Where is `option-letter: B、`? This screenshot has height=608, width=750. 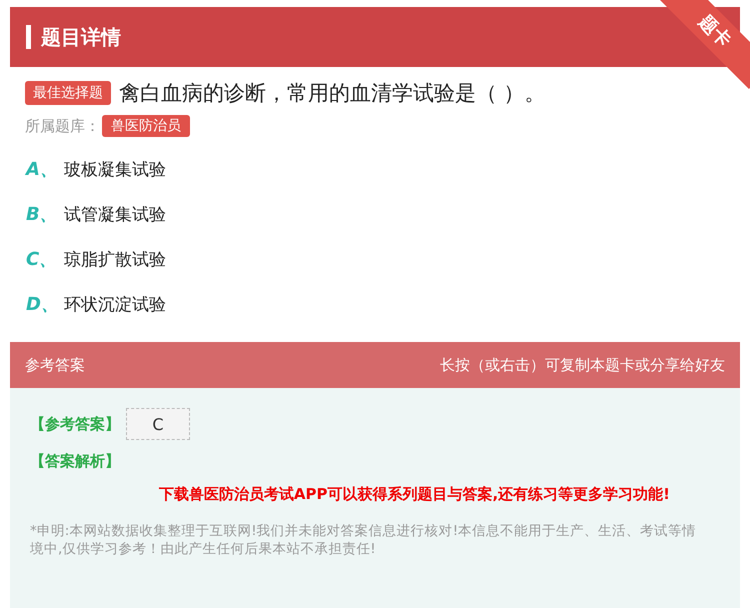 option-letter: B、 is located at coordinates (42, 214).